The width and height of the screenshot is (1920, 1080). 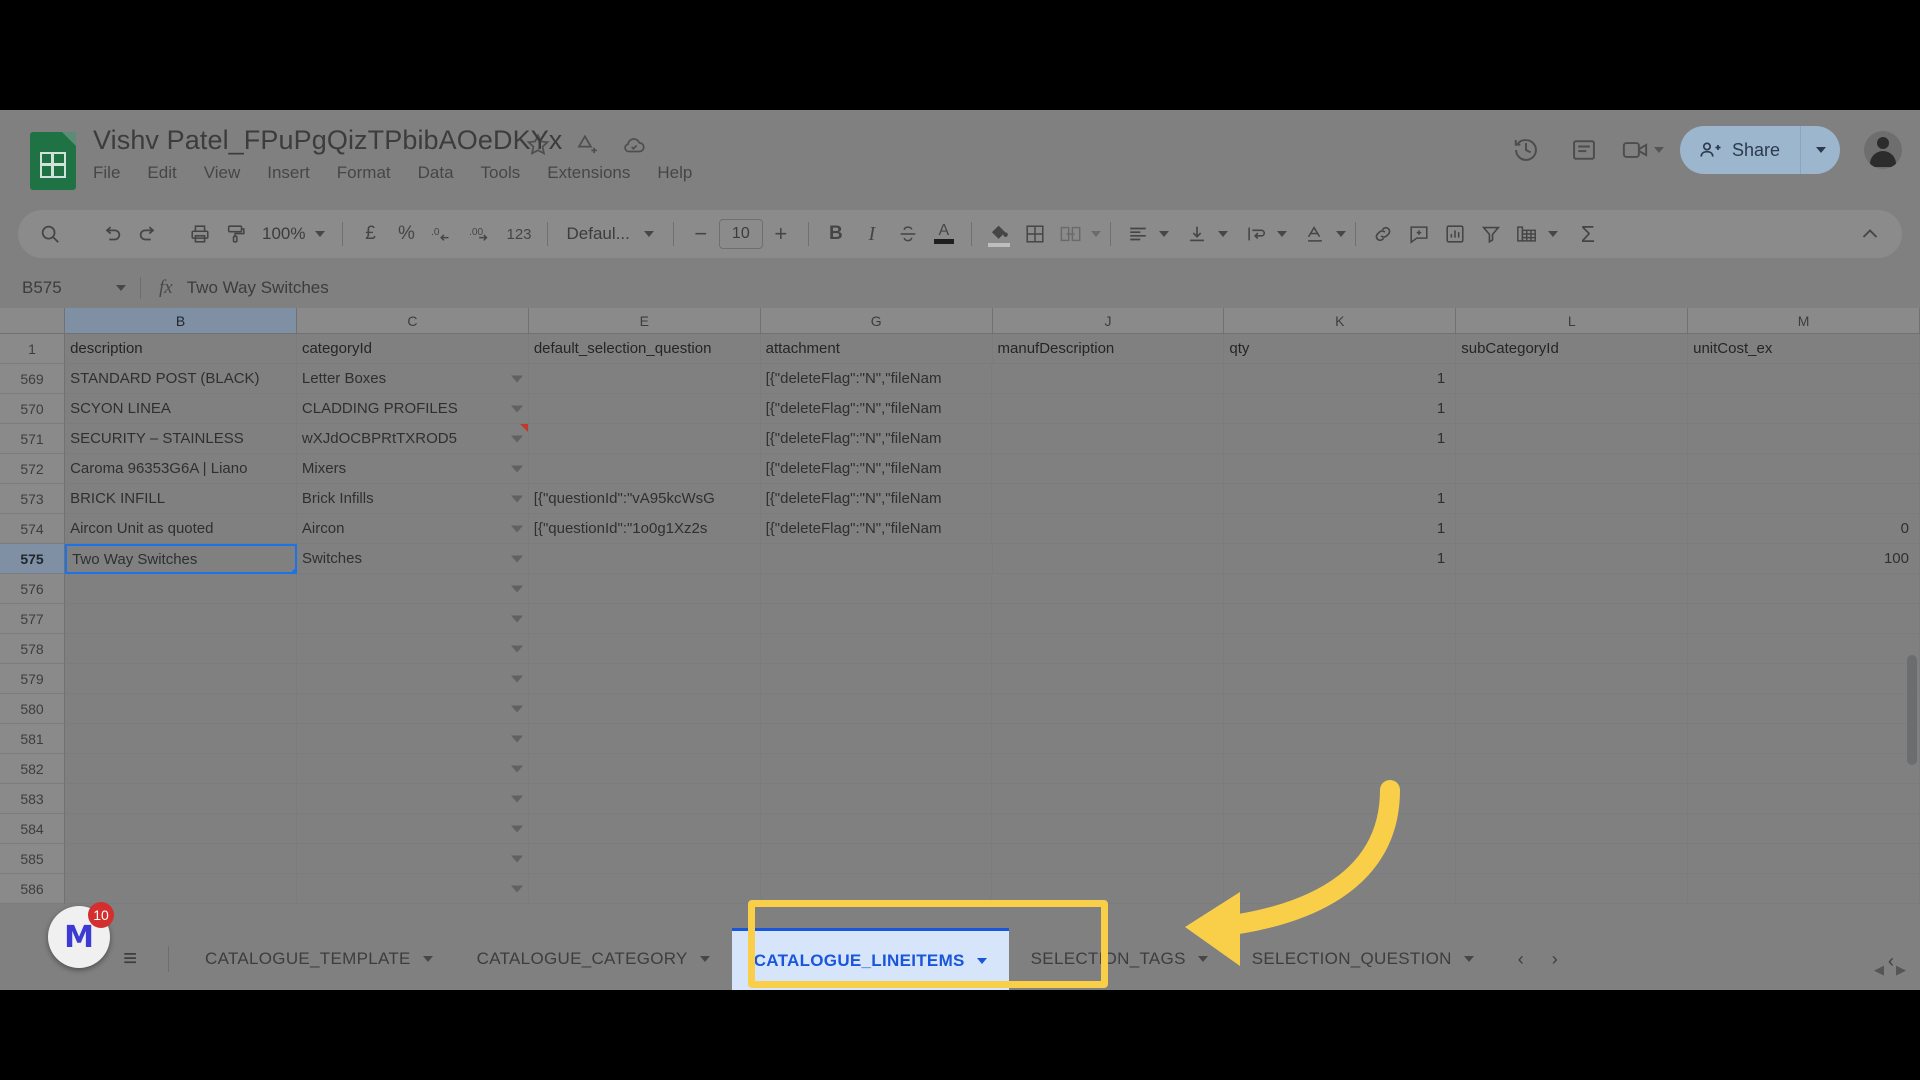 I want to click on google-meet-button, so click(x=1642, y=150).